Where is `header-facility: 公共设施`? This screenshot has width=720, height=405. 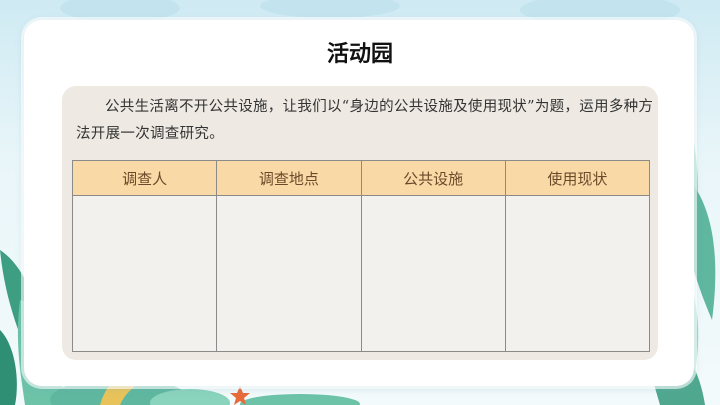 header-facility: 公共设施 is located at coordinates (433, 178).